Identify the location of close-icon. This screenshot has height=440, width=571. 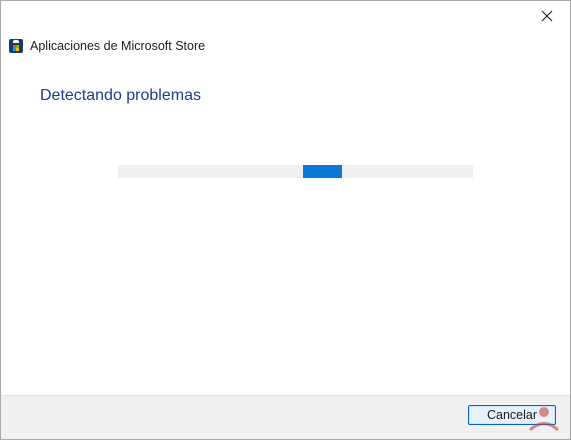
(547, 16).